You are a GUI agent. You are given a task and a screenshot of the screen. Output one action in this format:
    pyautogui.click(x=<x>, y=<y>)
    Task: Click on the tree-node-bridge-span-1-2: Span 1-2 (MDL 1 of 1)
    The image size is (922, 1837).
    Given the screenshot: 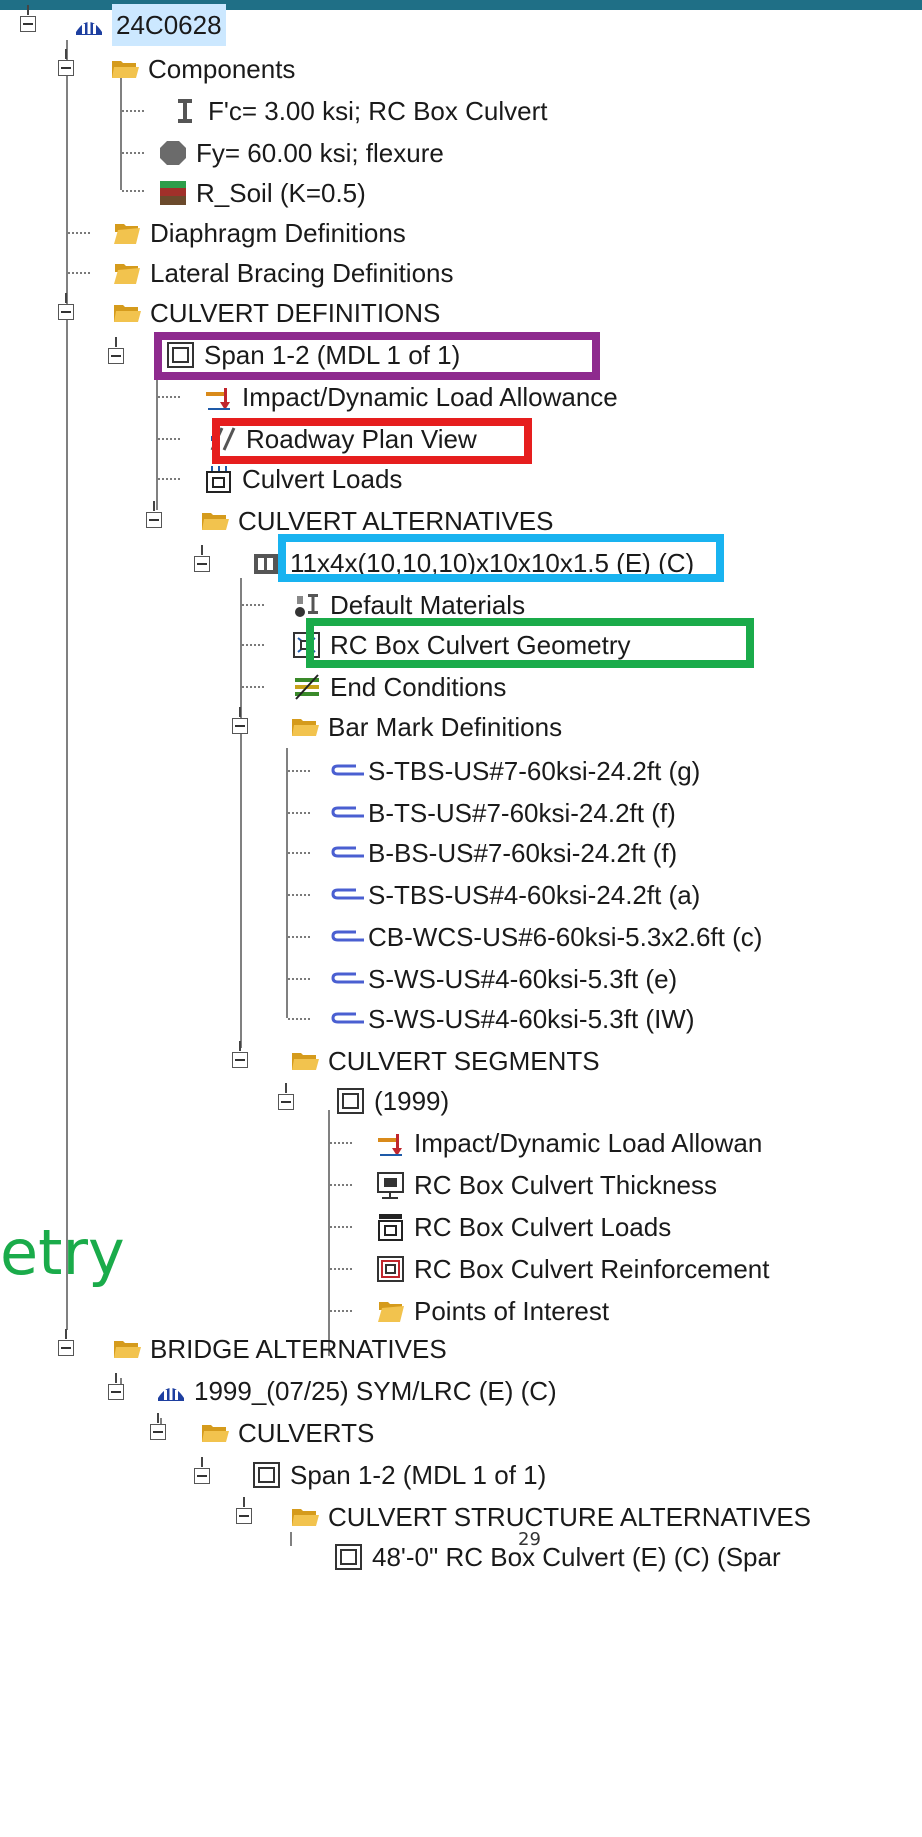 What is the action you would take?
    pyautogui.click(x=399, y=1475)
    